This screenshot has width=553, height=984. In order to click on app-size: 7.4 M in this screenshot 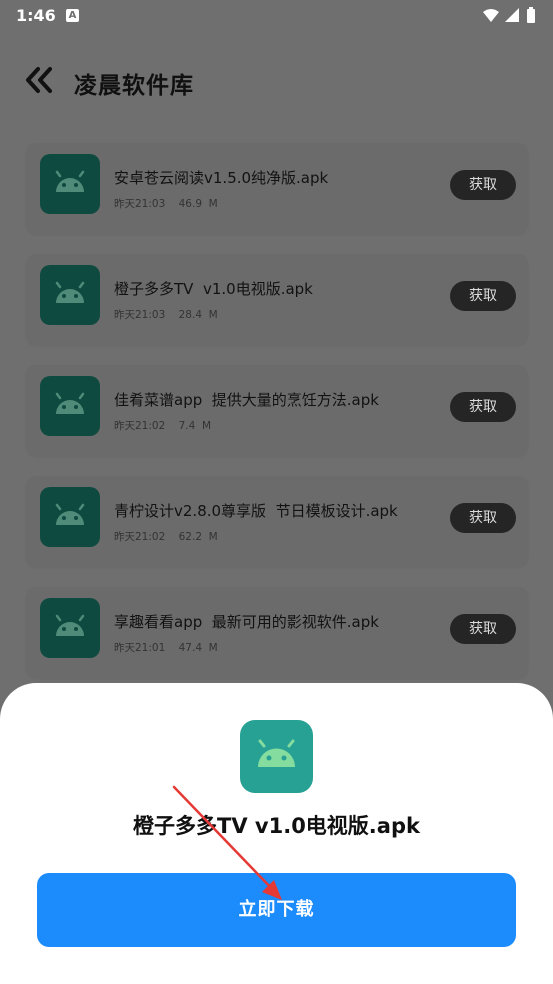, I will do `click(195, 426)`.